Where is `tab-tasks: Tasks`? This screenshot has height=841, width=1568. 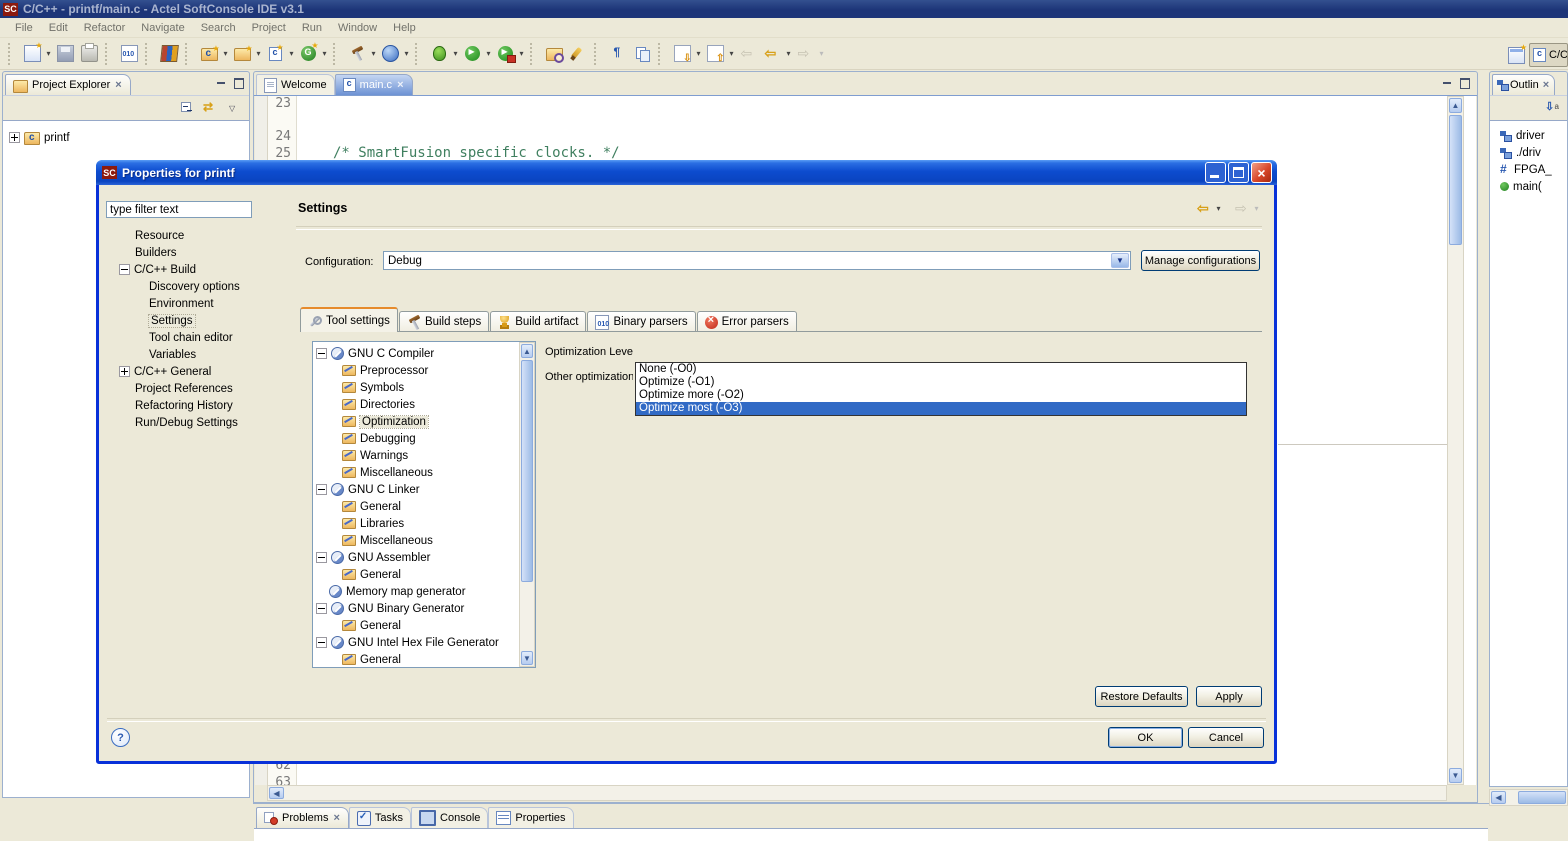 tab-tasks: Tasks is located at coordinates (380, 817).